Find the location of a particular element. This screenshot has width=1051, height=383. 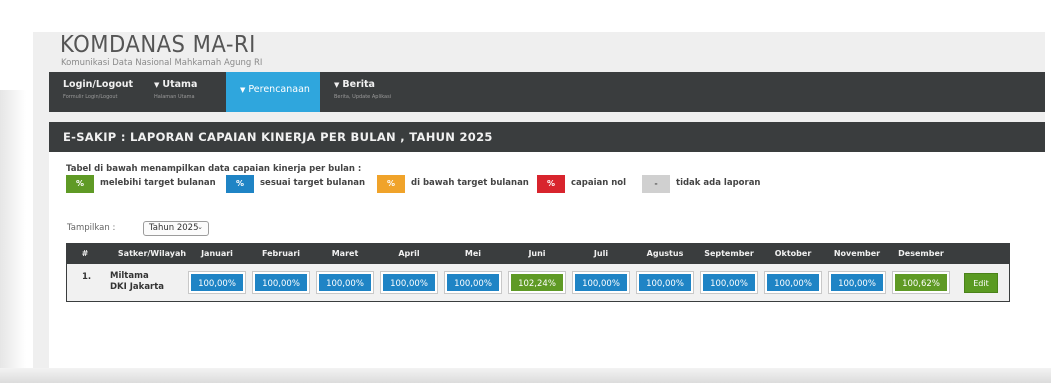

column-header: Maret is located at coordinates (345, 253).